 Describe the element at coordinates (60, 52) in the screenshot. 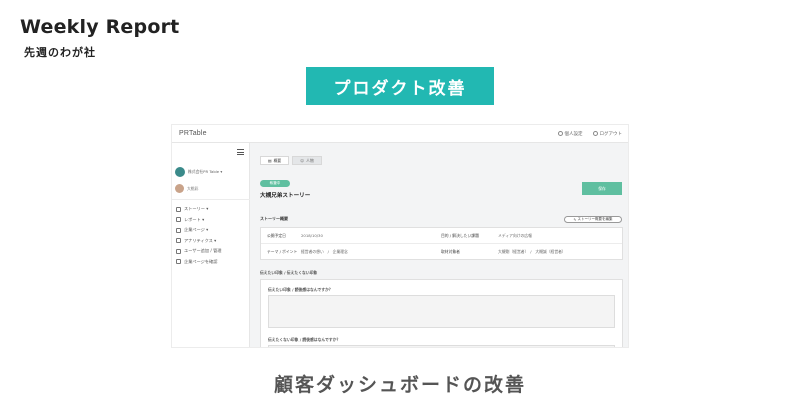

I see `report-subtitle: 先週のわが社` at that location.